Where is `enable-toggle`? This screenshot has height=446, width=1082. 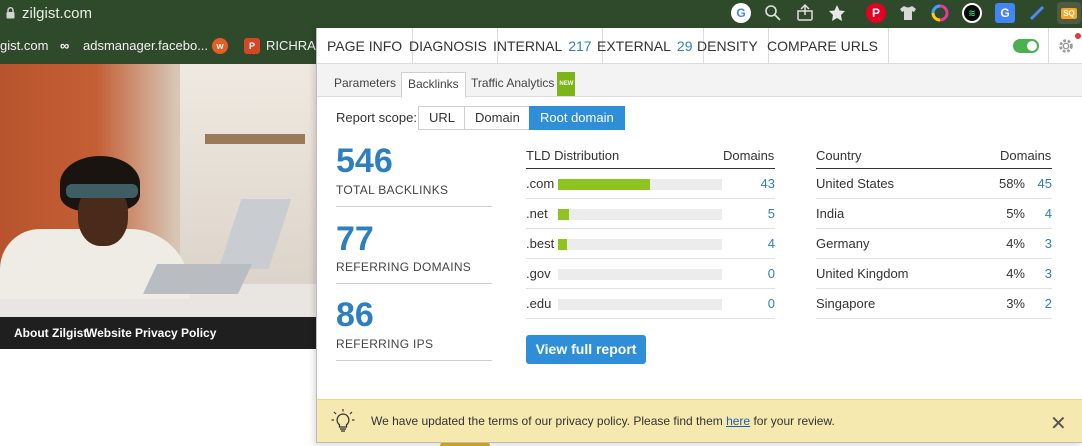
enable-toggle is located at coordinates (1026, 46).